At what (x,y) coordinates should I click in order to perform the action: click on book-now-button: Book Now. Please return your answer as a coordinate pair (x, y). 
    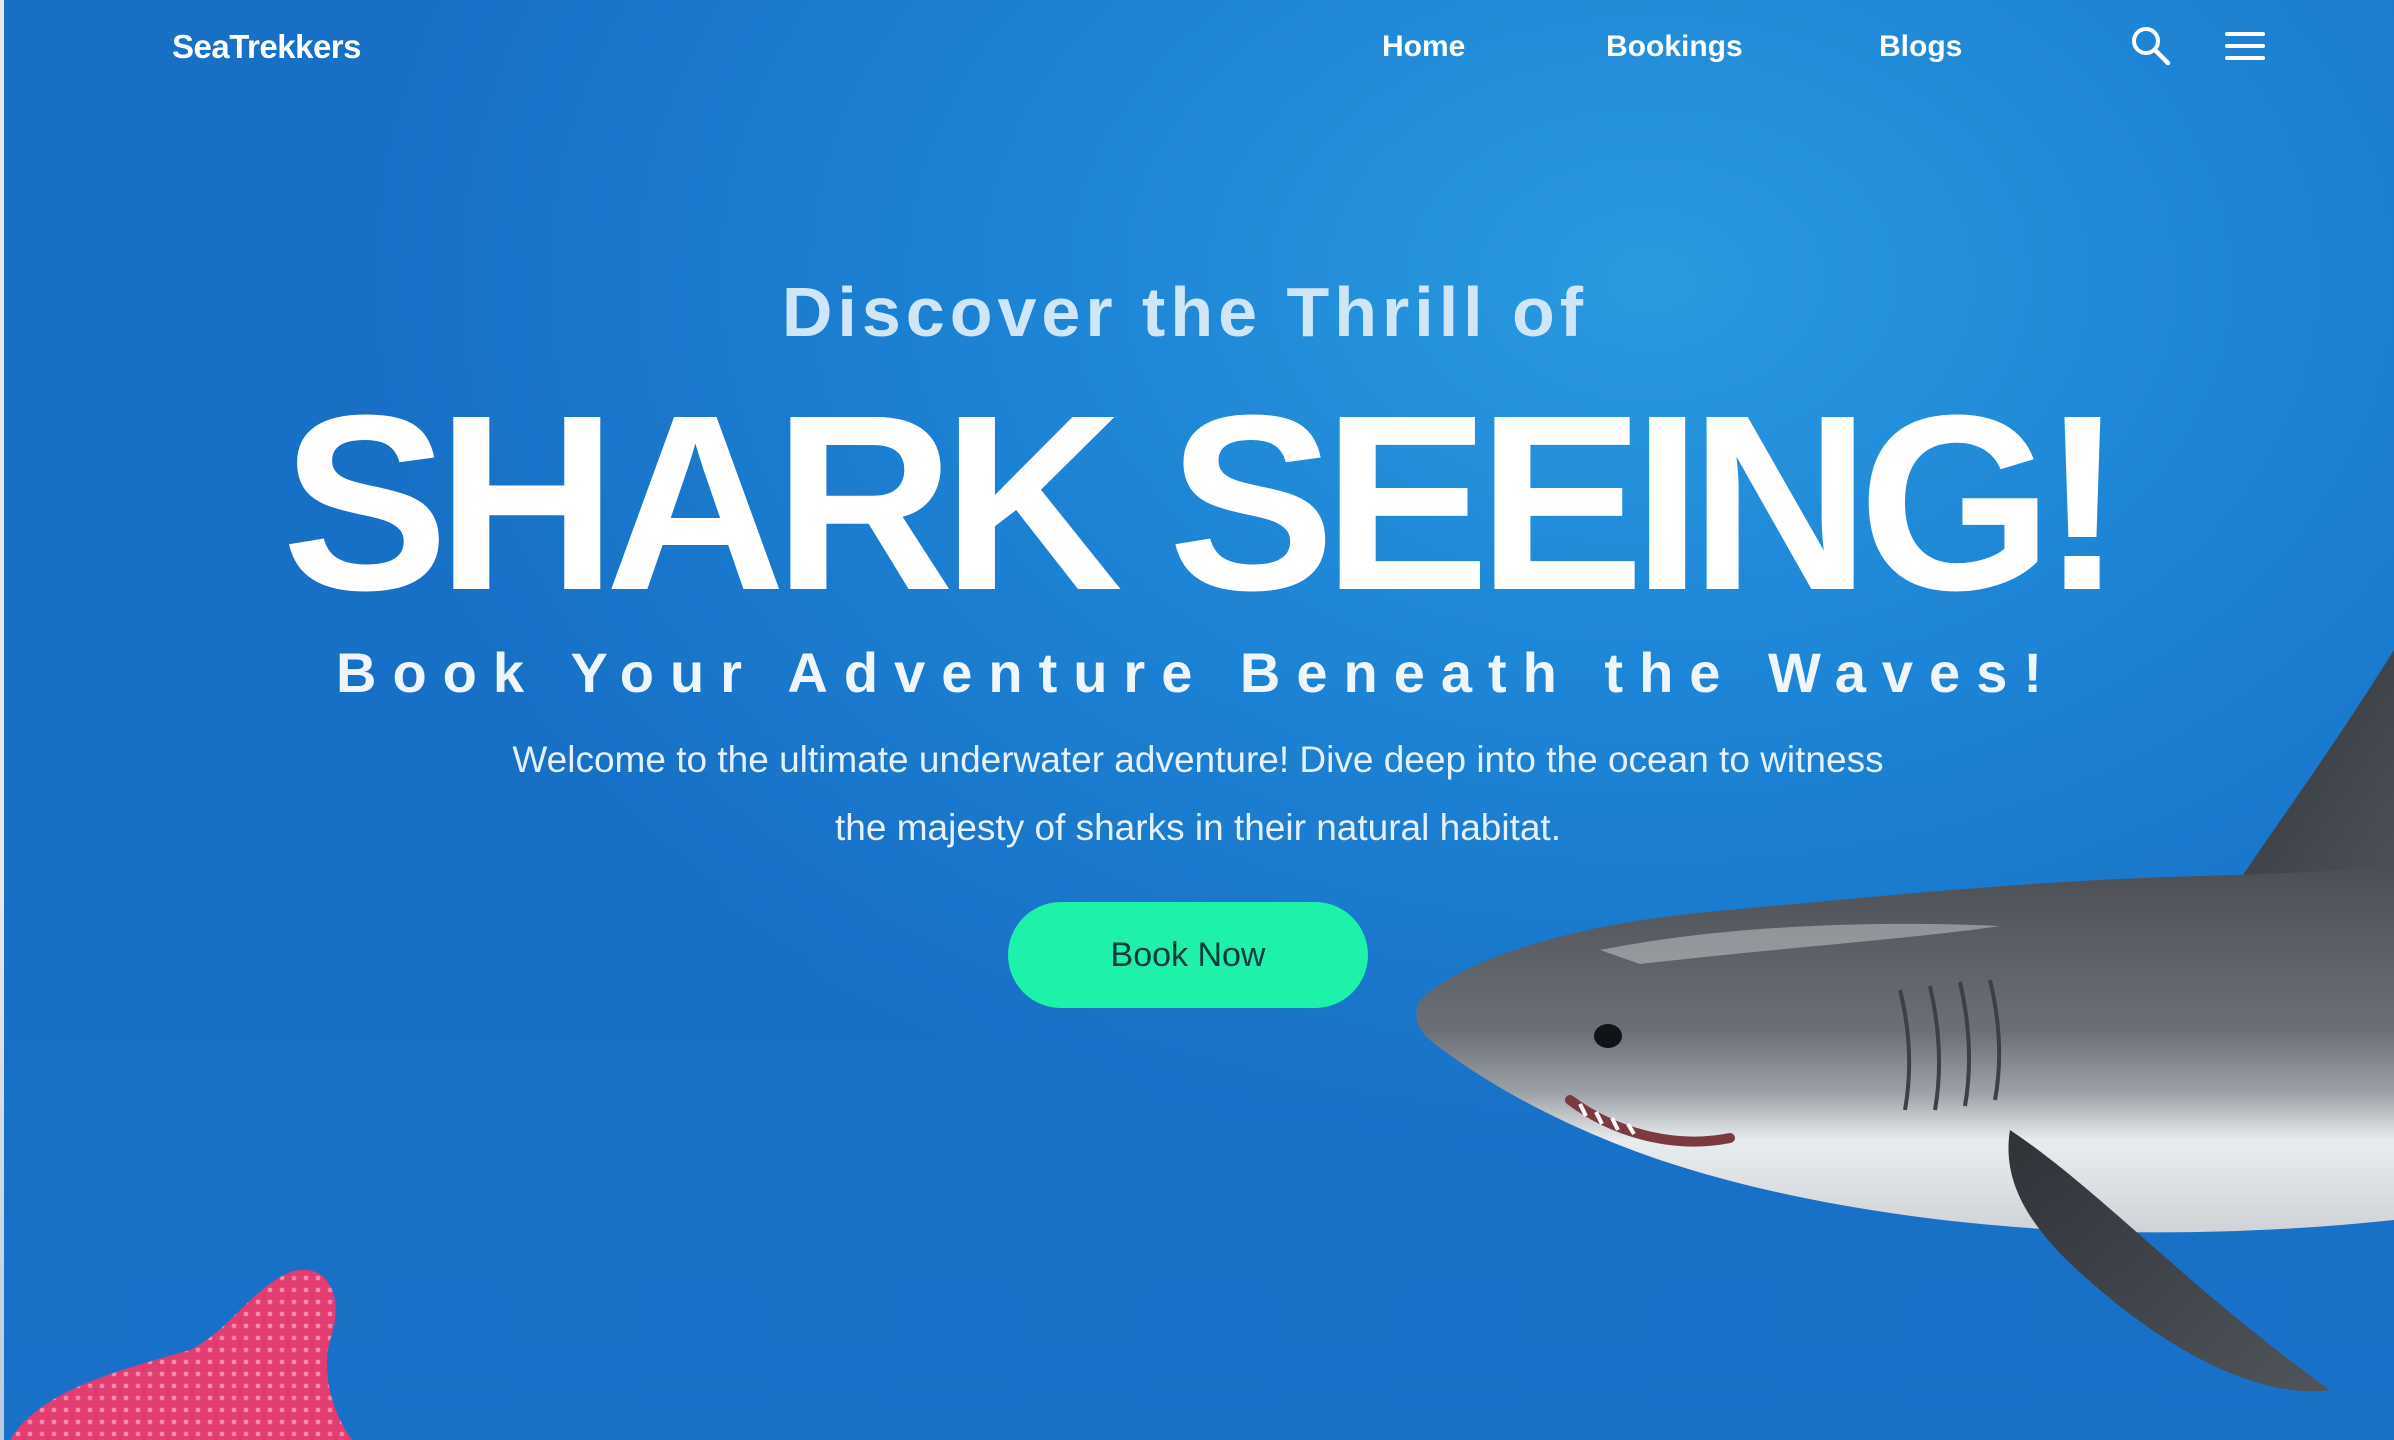
    Looking at the image, I should click on (1188, 955).